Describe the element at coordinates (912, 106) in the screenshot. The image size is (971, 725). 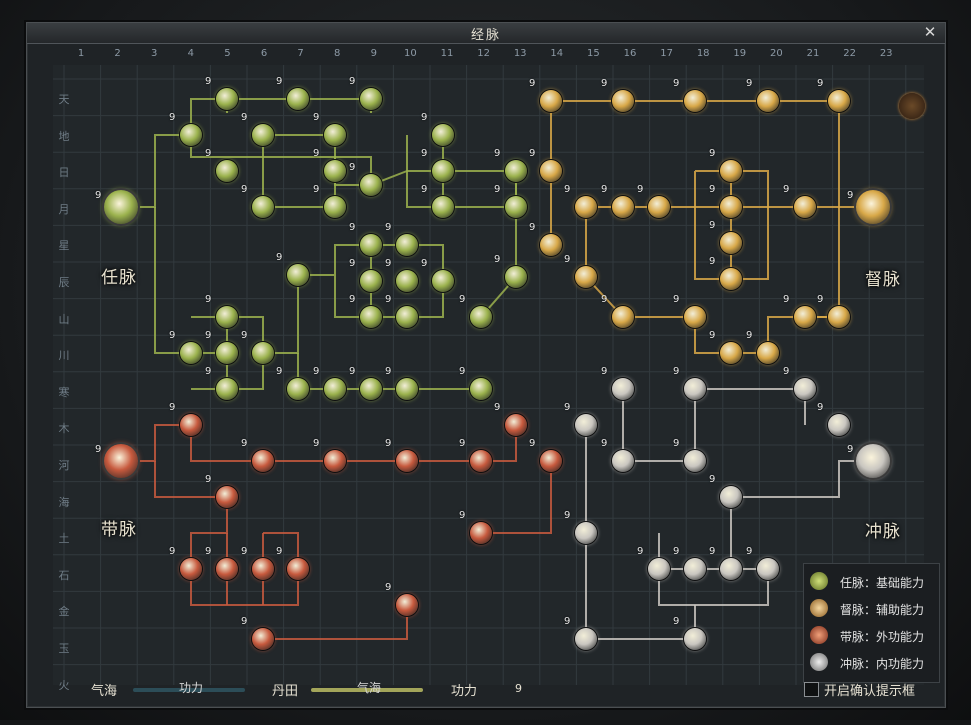
I see `character-status-icon` at that location.